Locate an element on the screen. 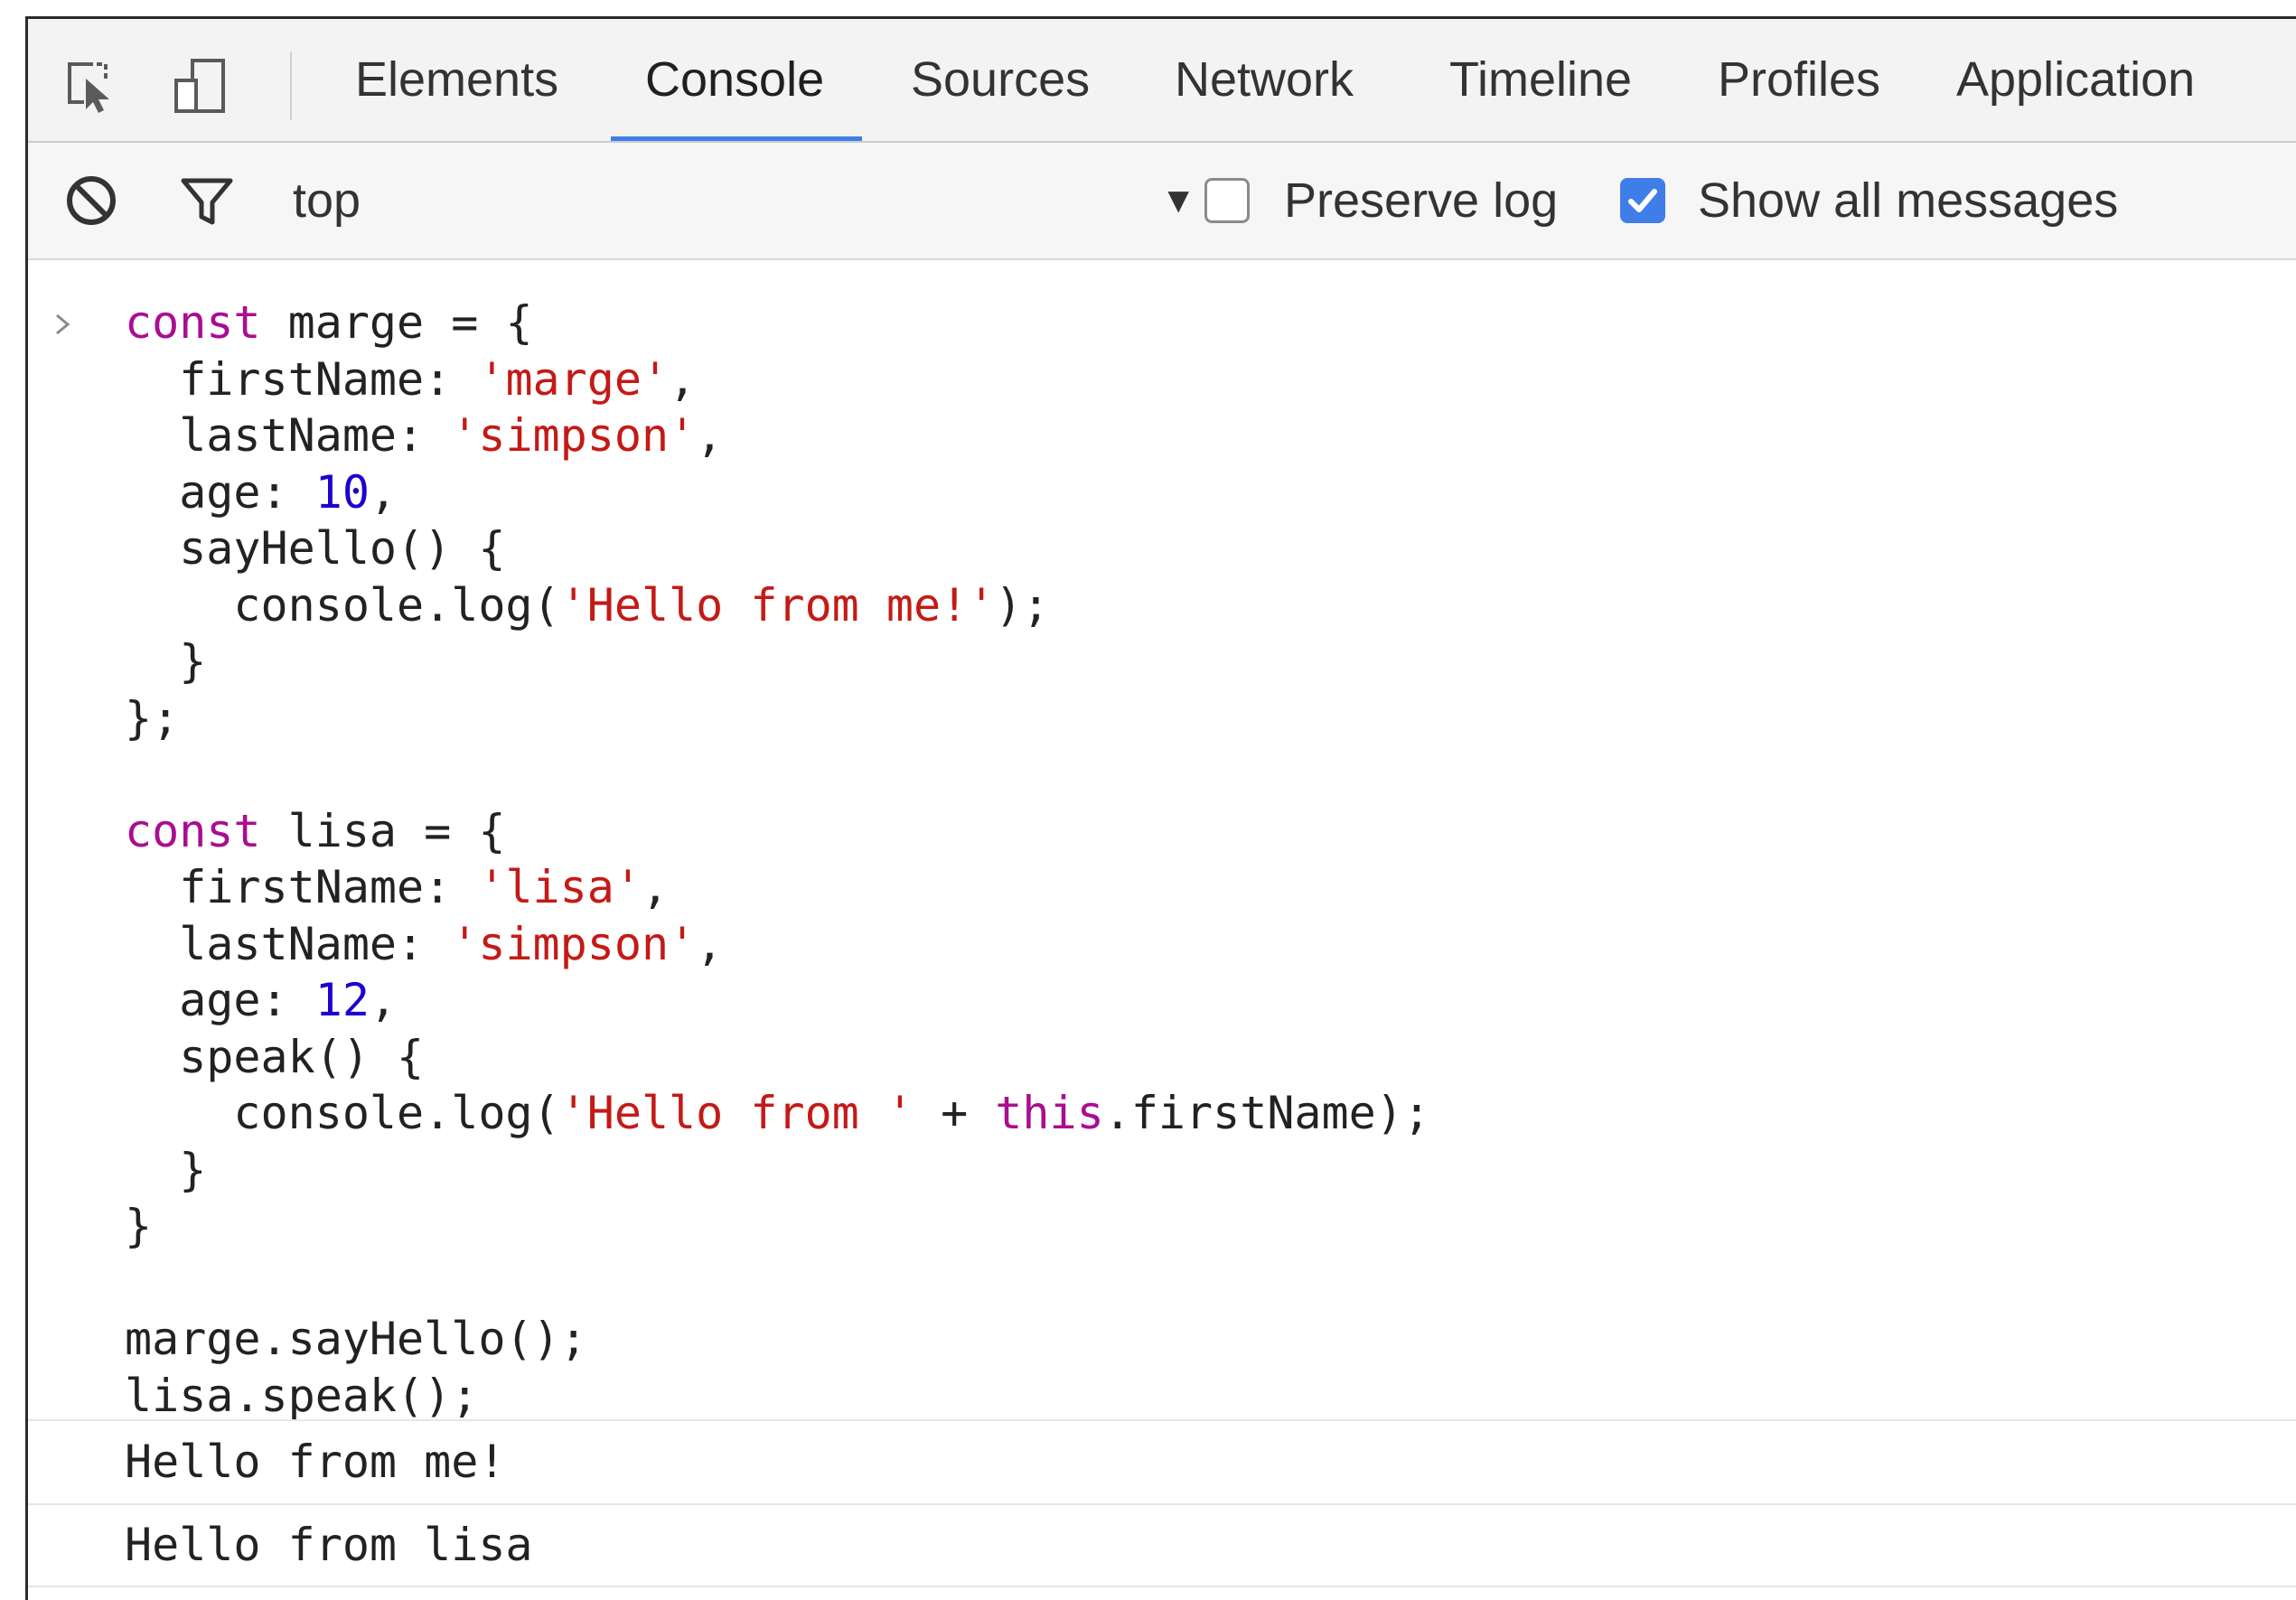 This screenshot has width=2296, height=1600. code-line: age: 10, is located at coordinates (261, 492).